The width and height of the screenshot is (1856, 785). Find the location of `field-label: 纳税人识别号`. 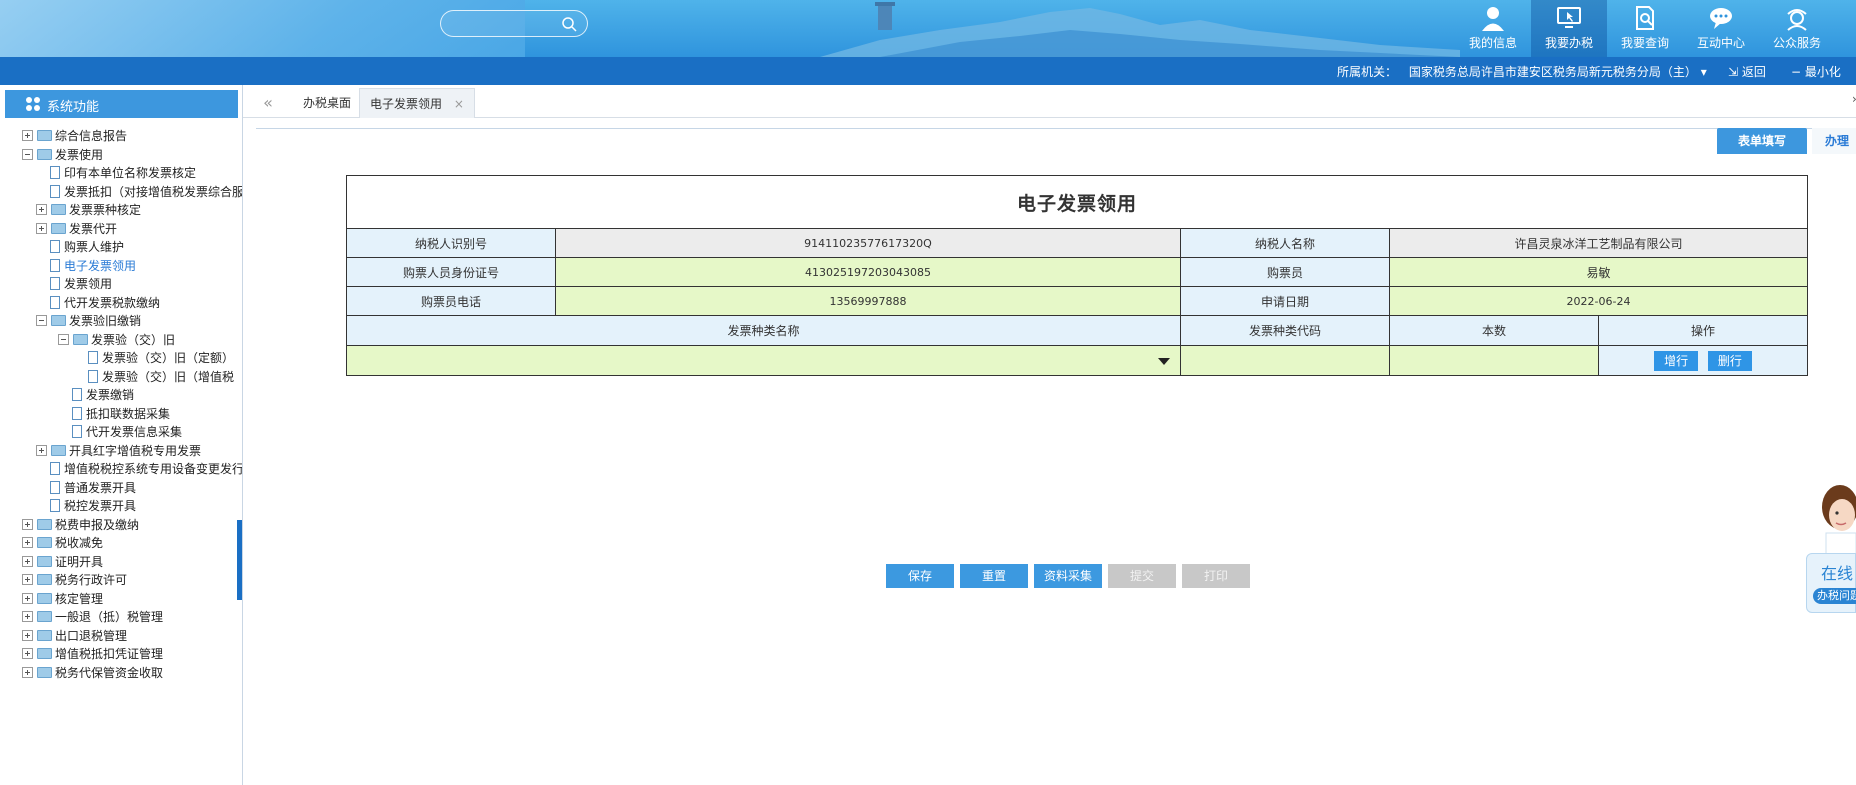

field-label: 纳税人识别号 is located at coordinates (451, 243).